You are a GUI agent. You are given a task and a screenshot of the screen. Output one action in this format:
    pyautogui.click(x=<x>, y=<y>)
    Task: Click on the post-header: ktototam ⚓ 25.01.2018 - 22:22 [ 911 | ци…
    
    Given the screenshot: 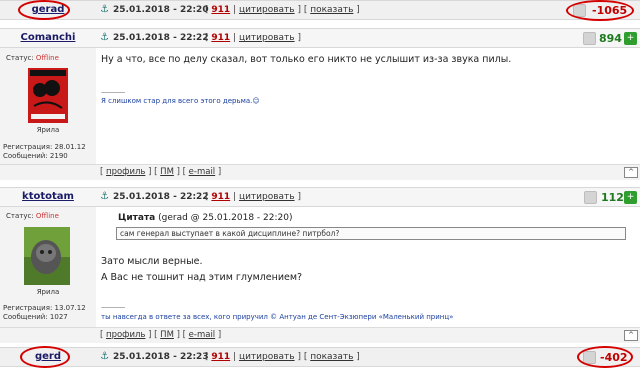 What is the action you would take?
    pyautogui.click(x=320, y=197)
    